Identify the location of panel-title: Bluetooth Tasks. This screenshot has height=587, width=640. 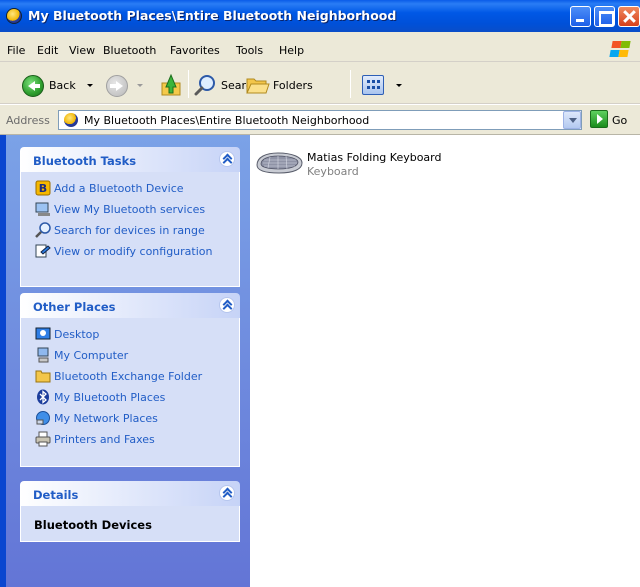
(85, 161).